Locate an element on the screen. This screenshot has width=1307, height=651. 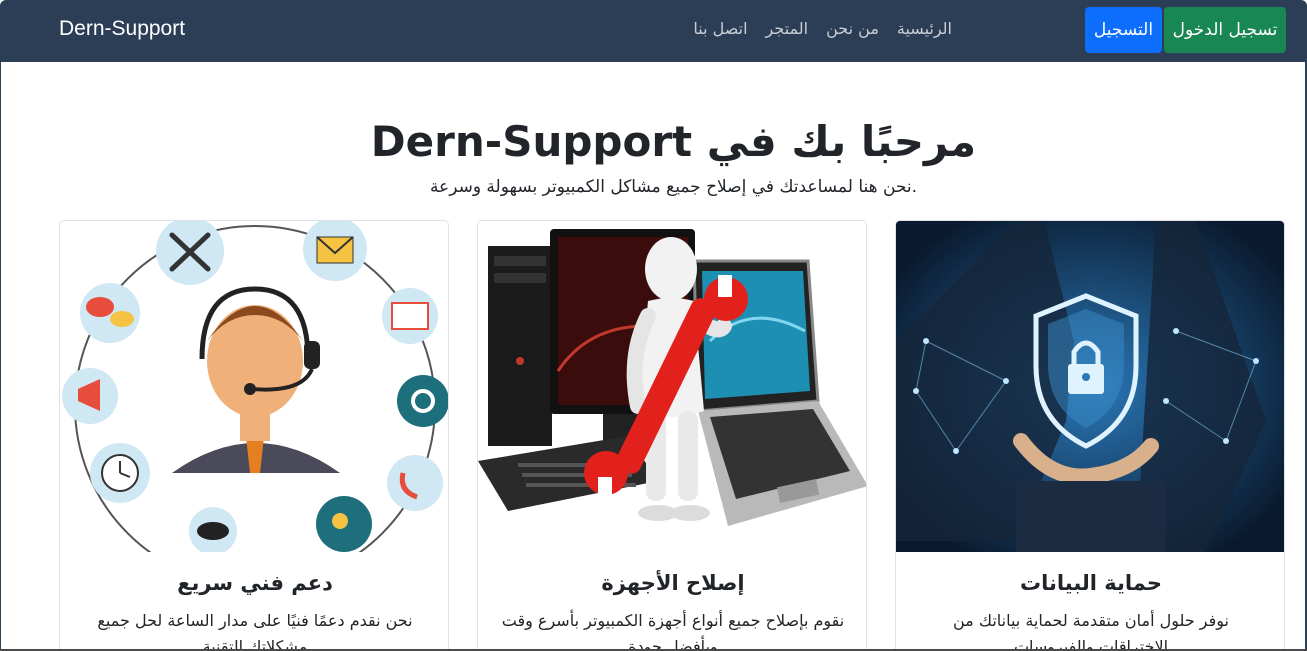
nav-link-home: الرئيسية is located at coordinates (924, 28).